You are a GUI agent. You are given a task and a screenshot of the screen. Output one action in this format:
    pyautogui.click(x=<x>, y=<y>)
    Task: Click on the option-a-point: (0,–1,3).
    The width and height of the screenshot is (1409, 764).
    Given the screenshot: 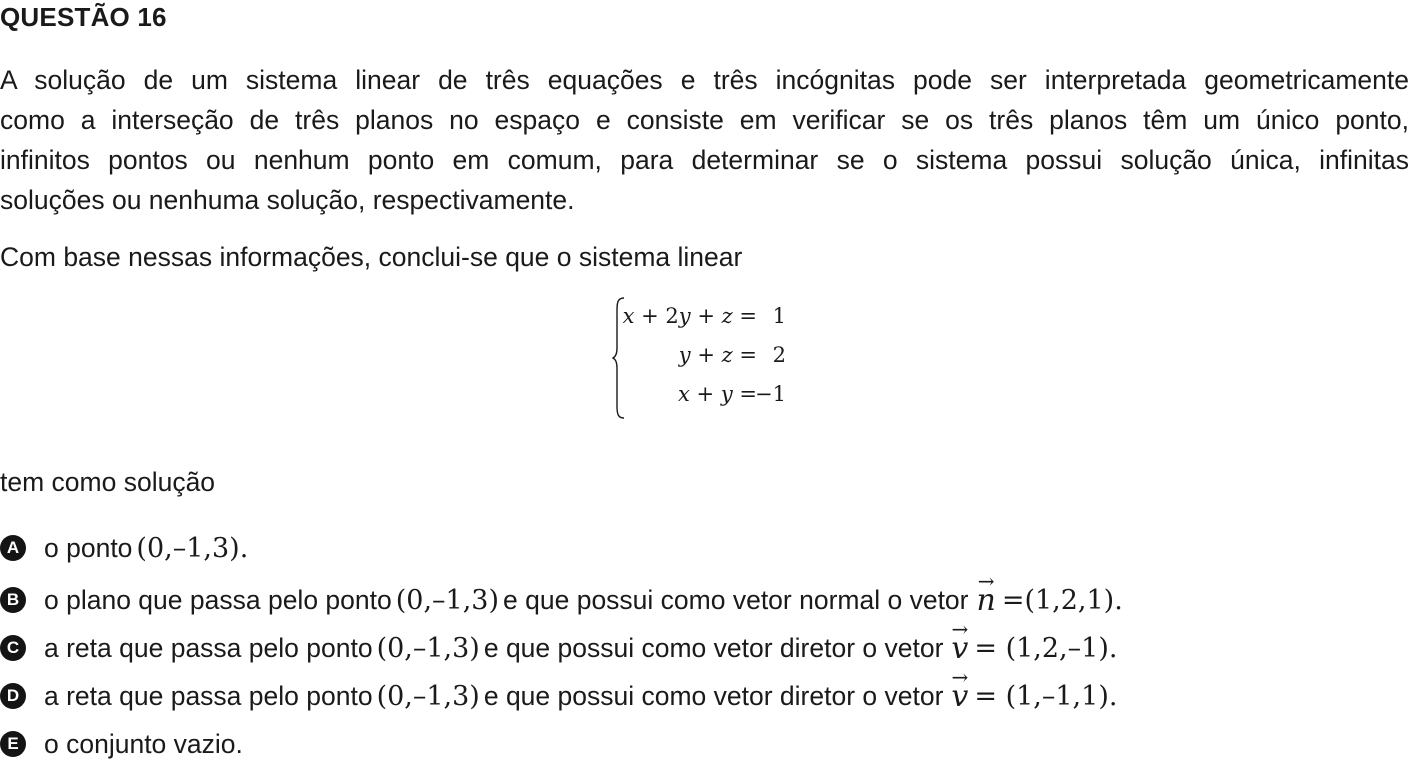 What is the action you would take?
    pyautogui.click(x=192, y=548)
    